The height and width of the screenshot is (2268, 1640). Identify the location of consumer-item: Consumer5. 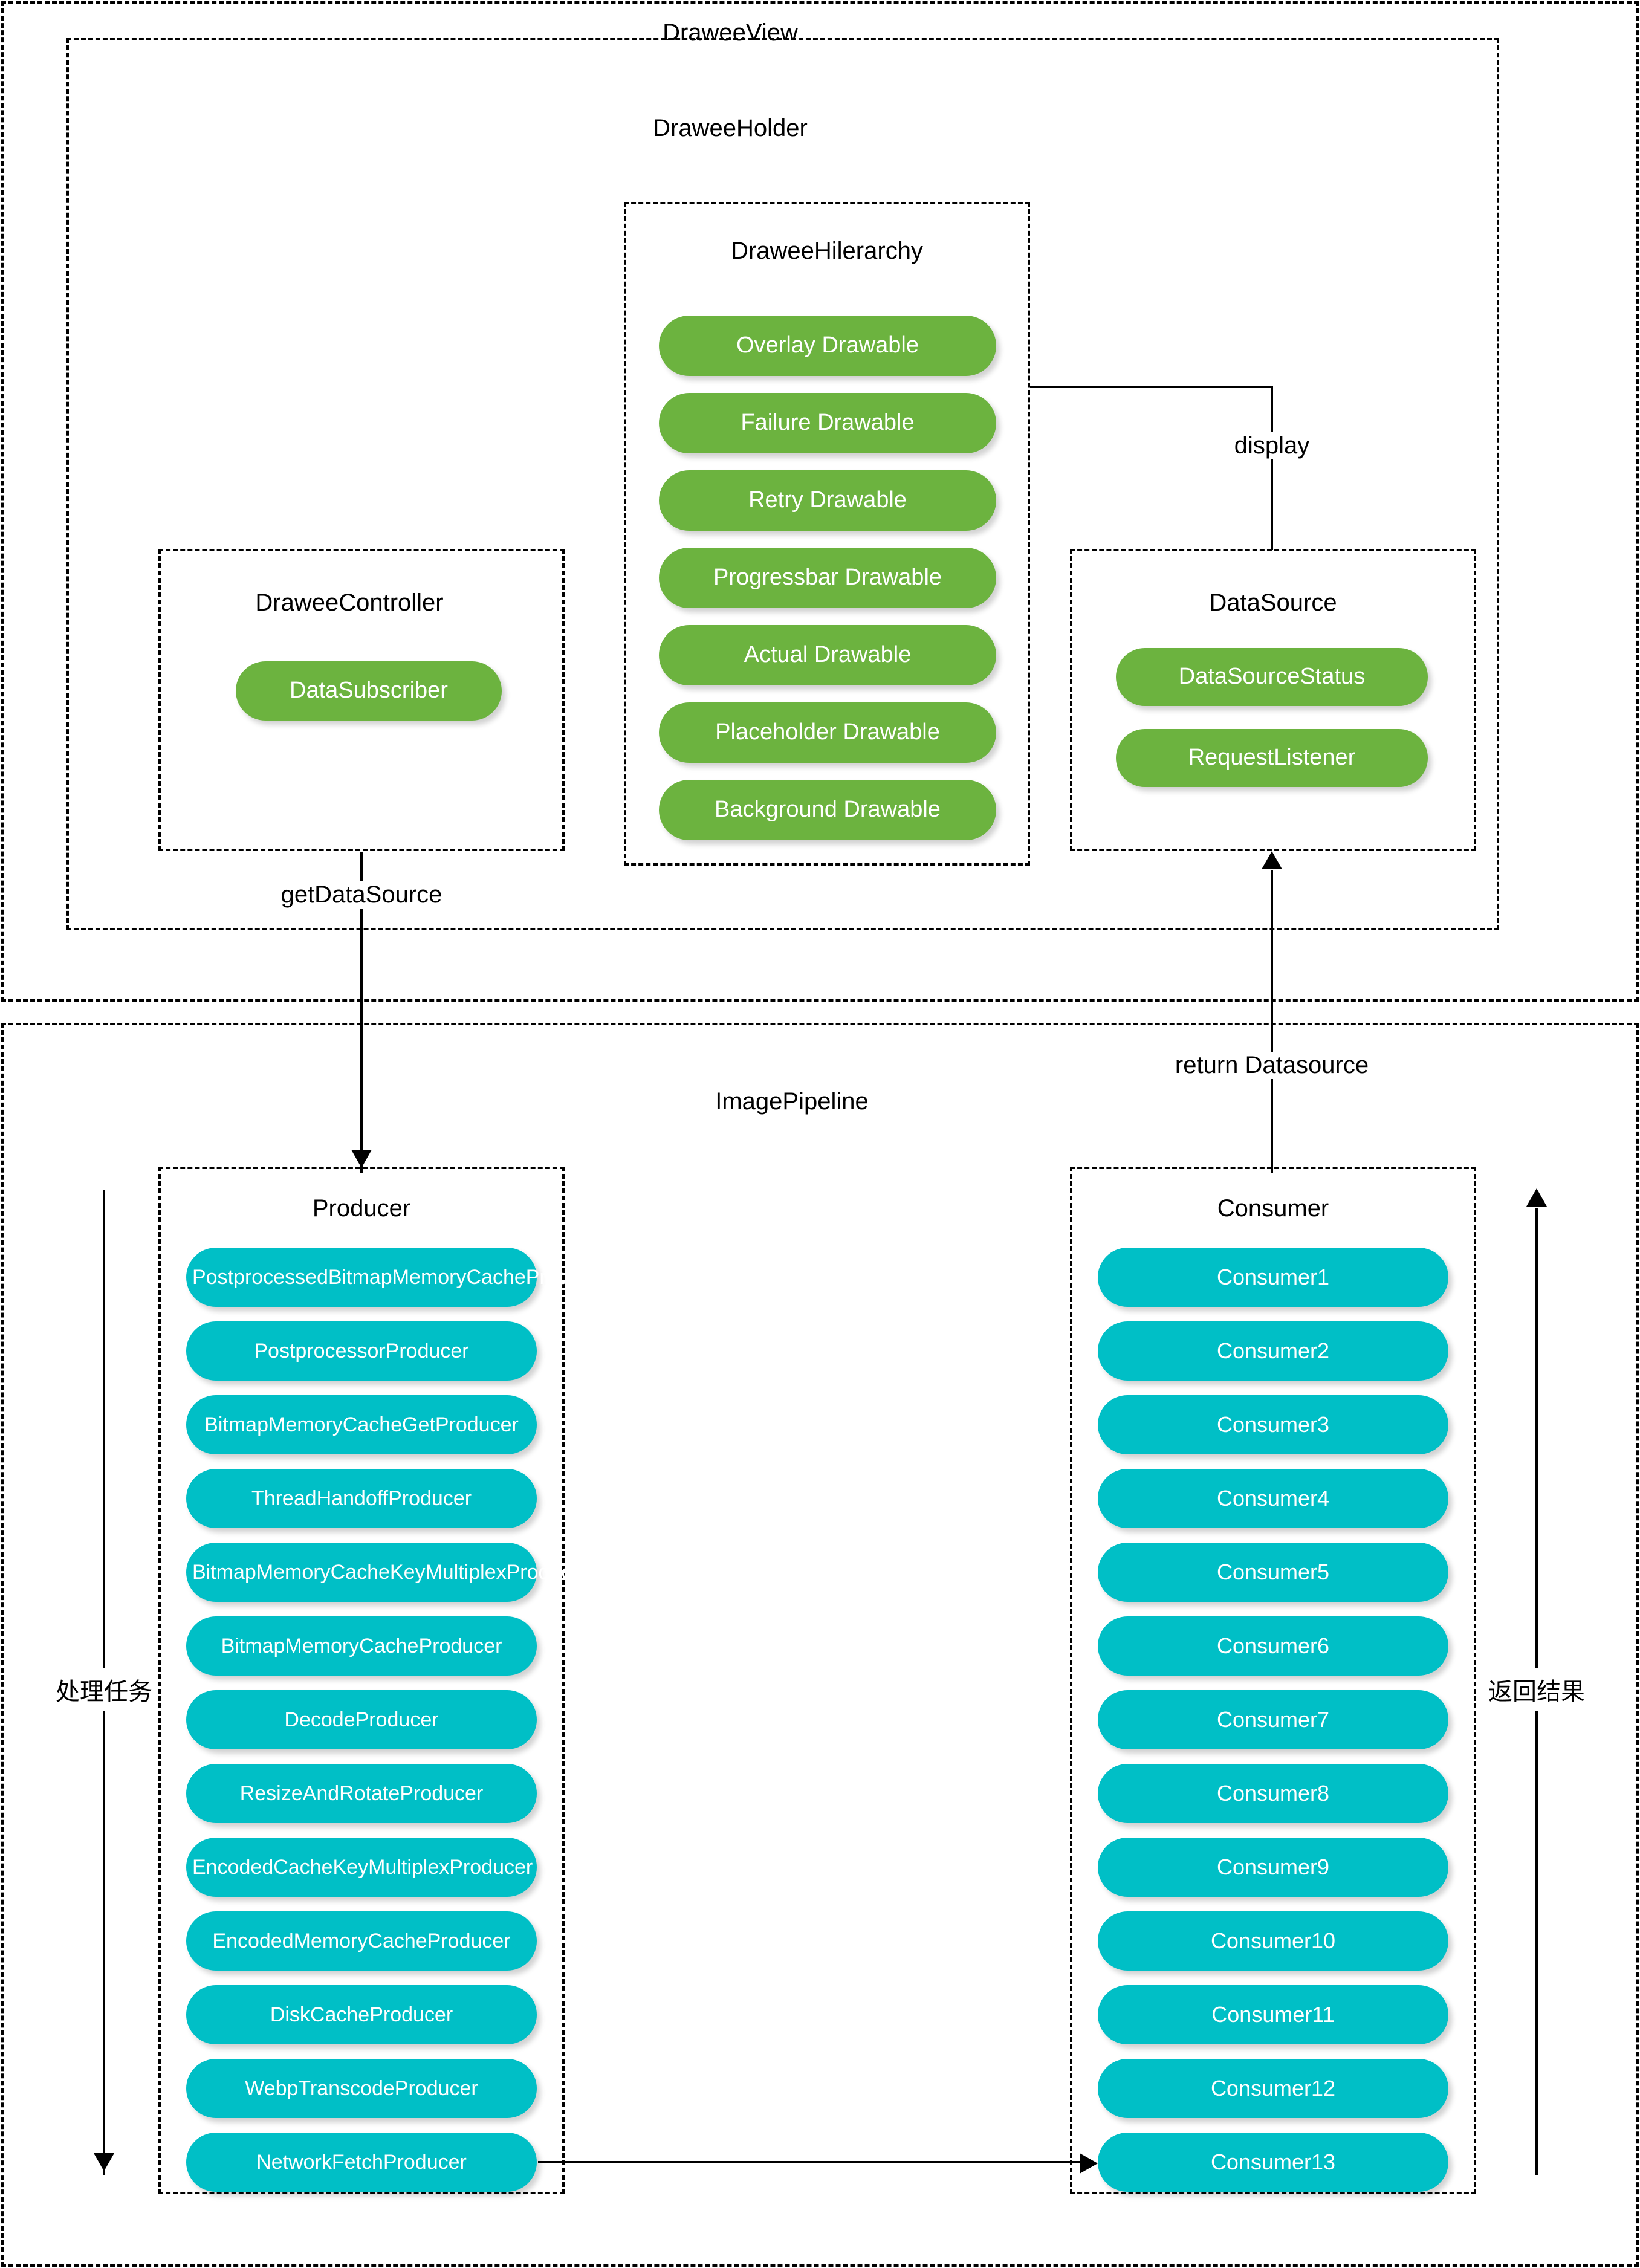
(1273, 1572).